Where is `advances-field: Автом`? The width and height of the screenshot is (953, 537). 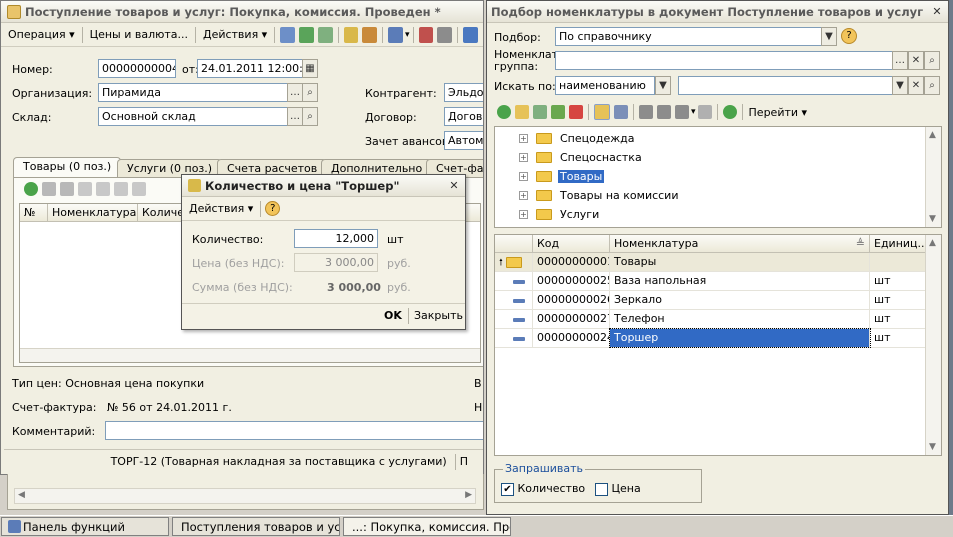 advances-field: Автом is located at coordinates (463, 140).